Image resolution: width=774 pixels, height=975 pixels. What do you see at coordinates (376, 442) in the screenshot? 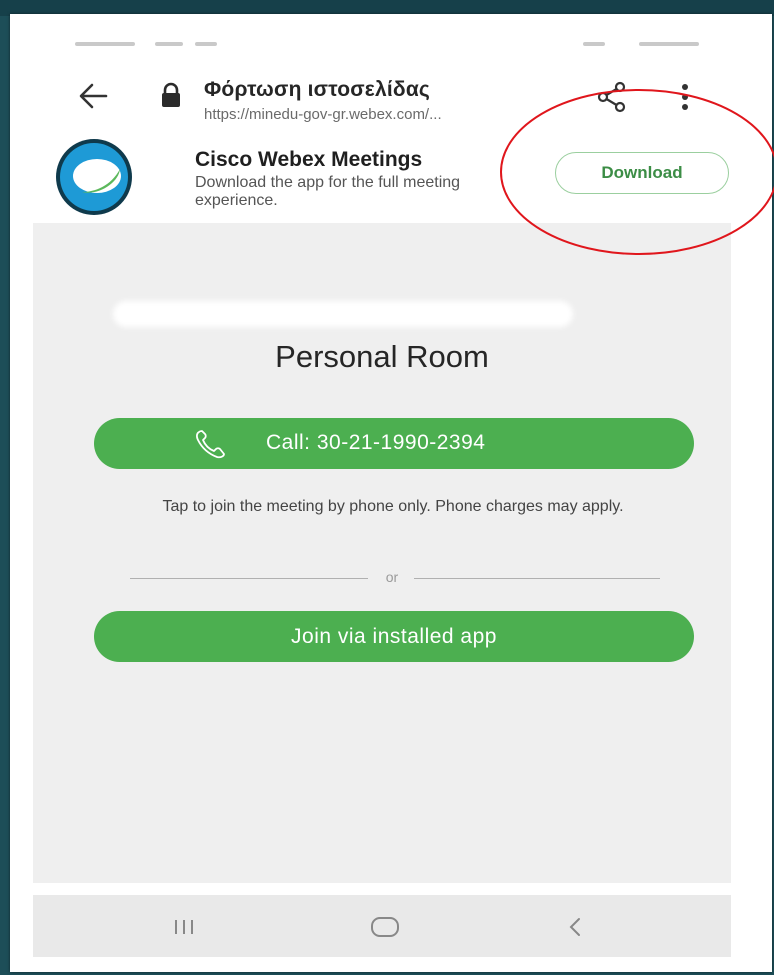
I see `call-button-label: Call: 30-21-1990-2394` at bounding box center [376, 442].